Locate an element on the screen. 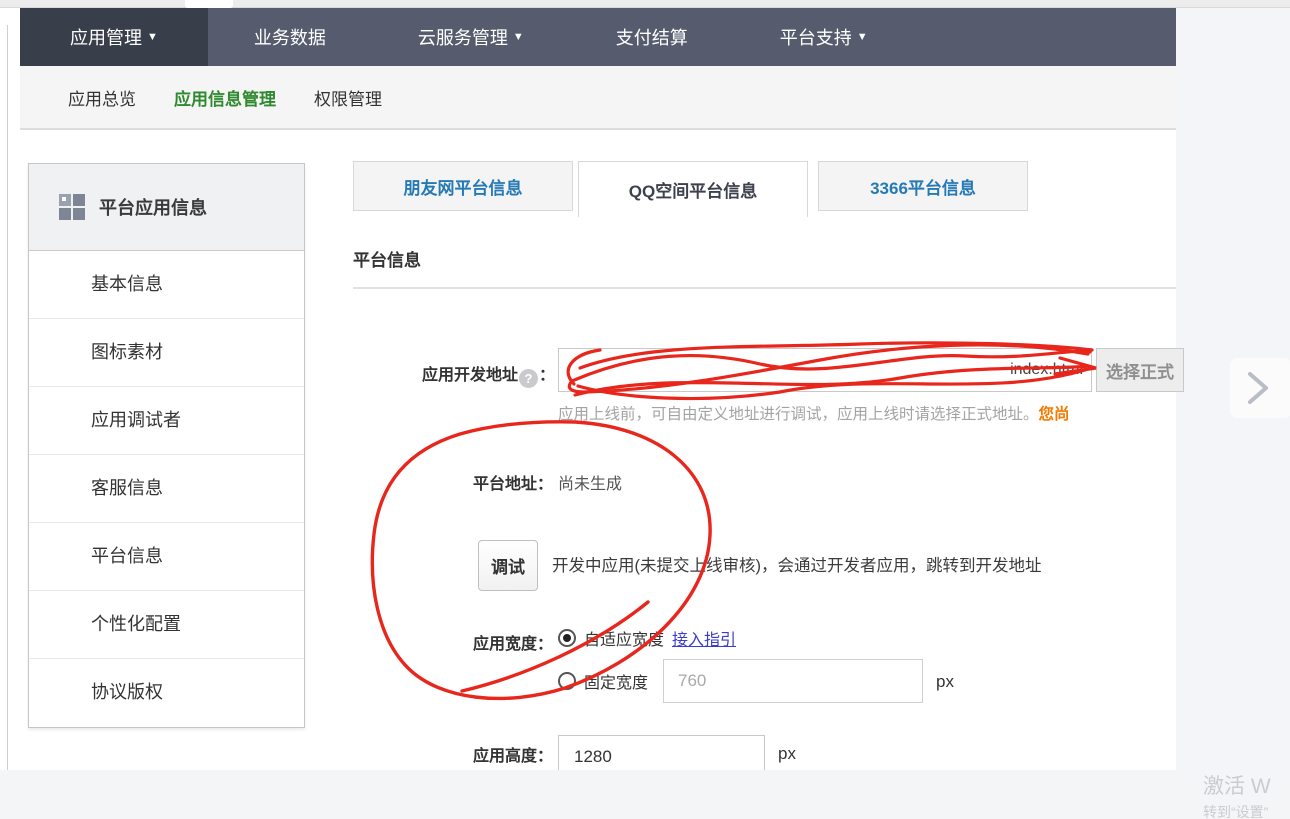 The image size is (1290, 819). dev-address-url-fragment: index.html is located at coordinates (1046, 369).